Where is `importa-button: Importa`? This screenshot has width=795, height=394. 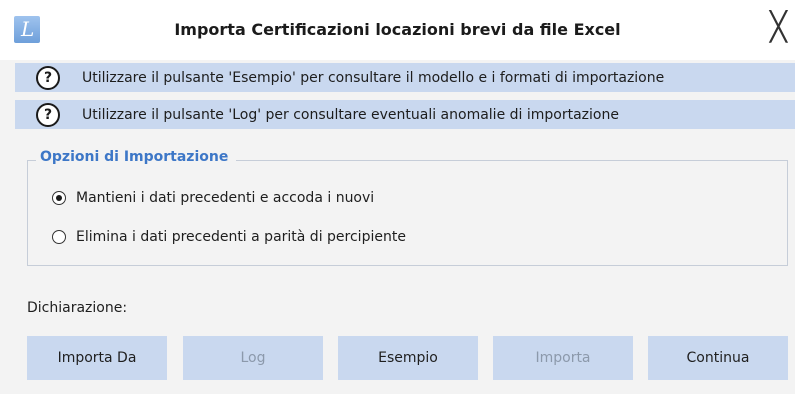
importa-button: Importa is located at coordinates (563, 358).